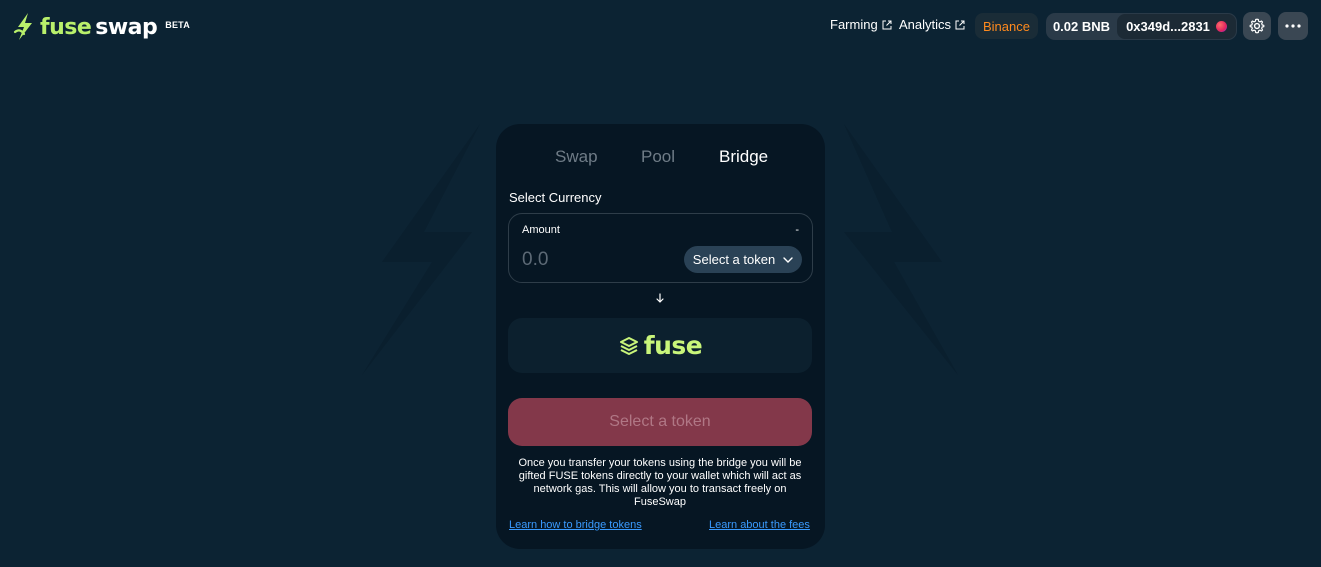 The height and width of the screenshot is (567, 1321). Describe the element at coordinates (177, 25) in the screenshot. I see `beta-badge: BETA` at that location.